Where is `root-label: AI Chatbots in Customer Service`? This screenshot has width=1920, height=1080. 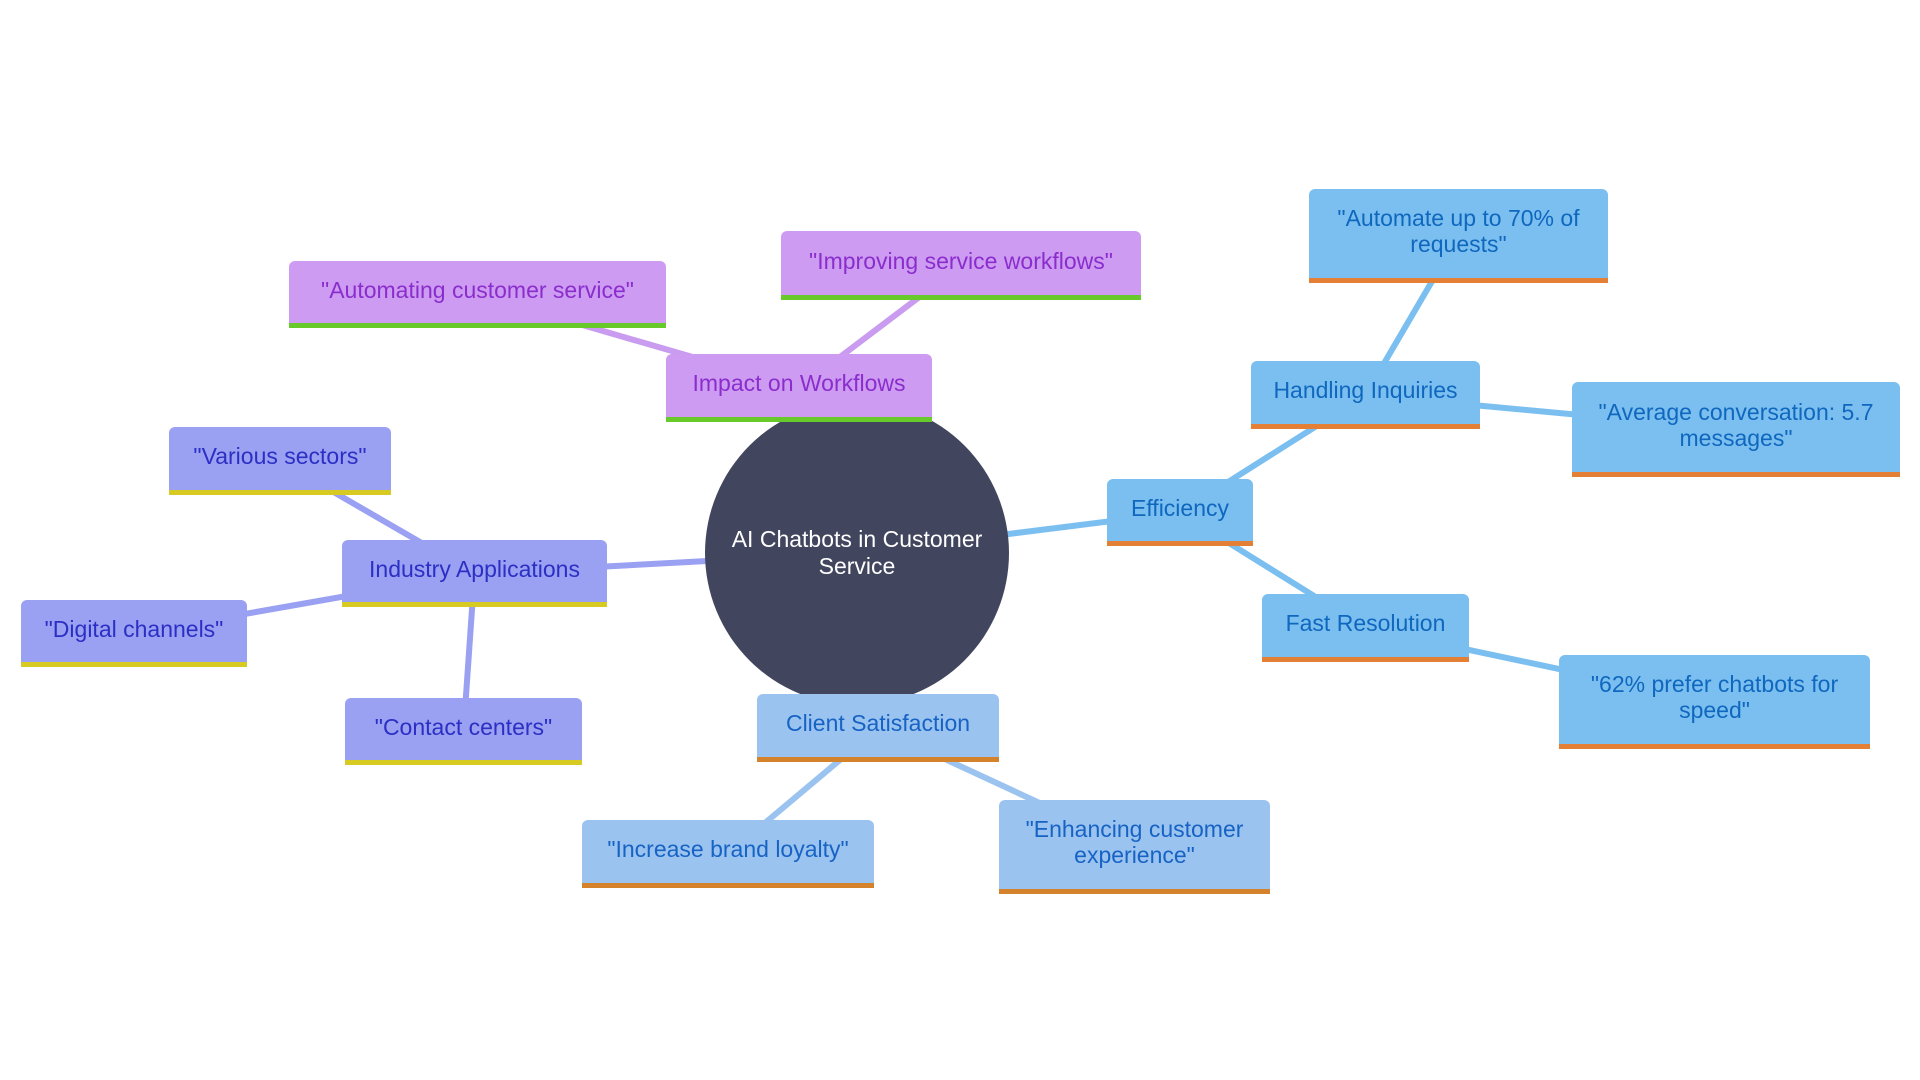 root-label: AI Chatbots in Customer Service is located at coordinates (857, 552).